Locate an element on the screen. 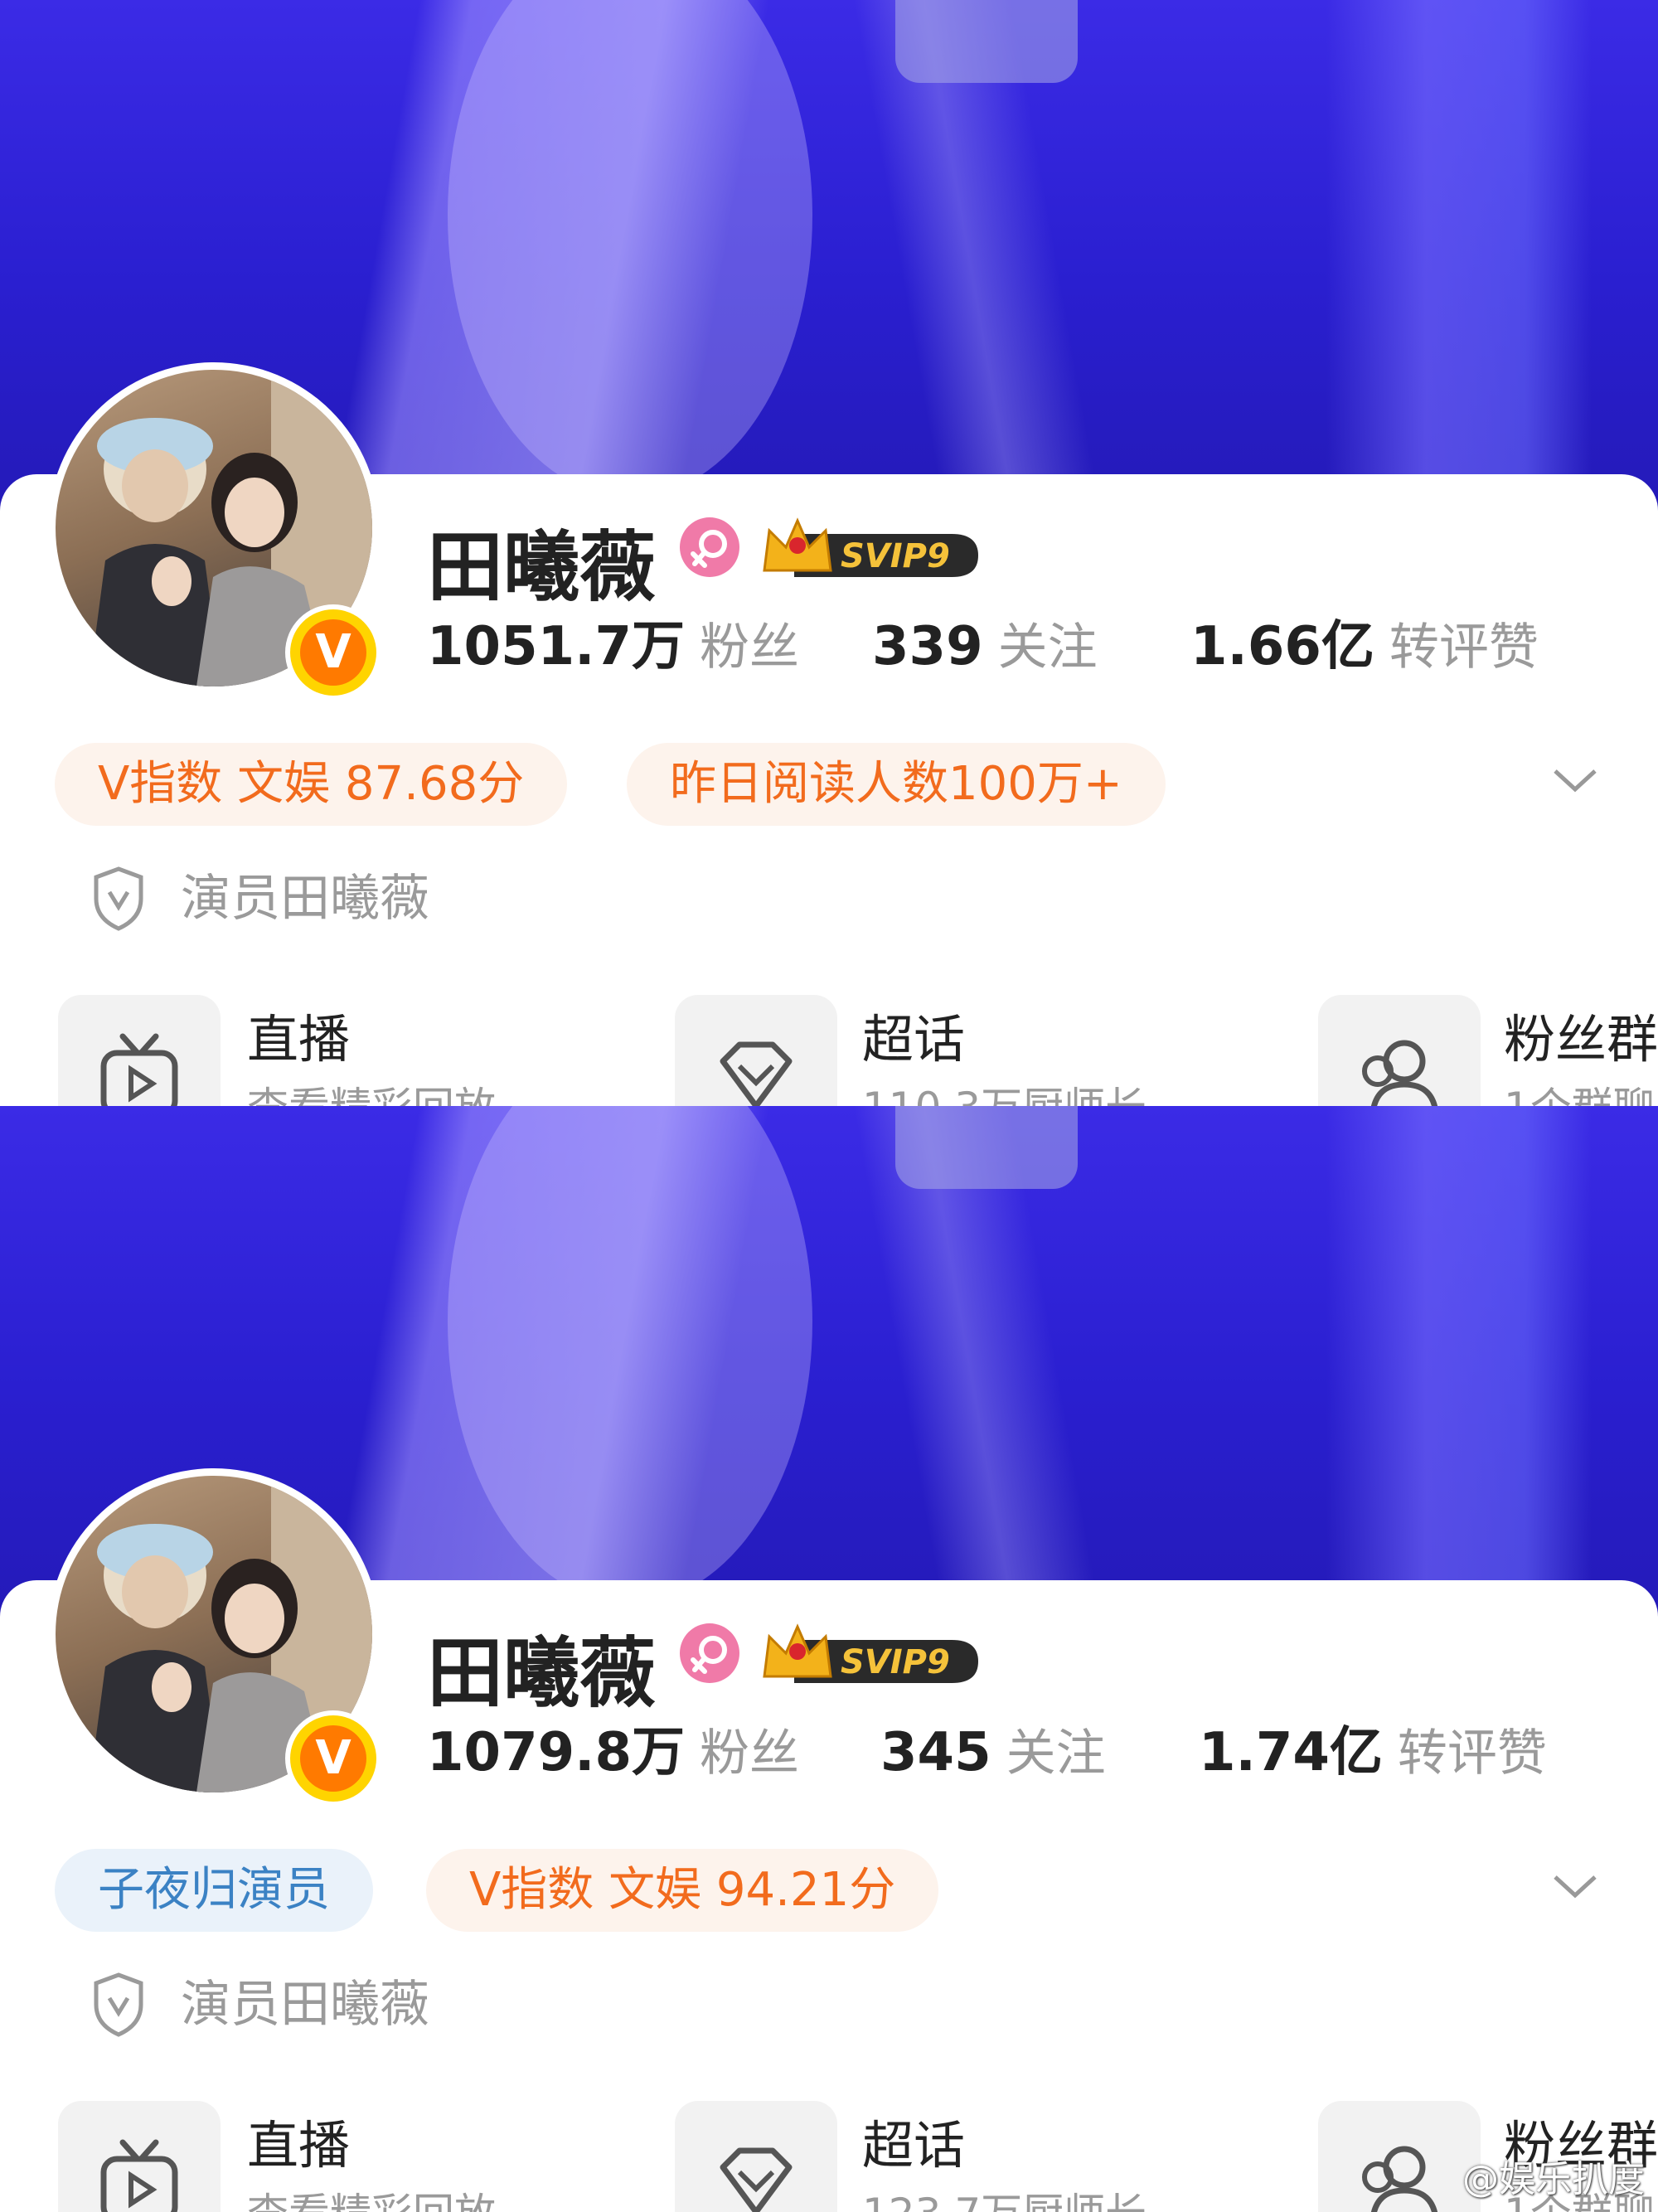 Image resolution: width=1658 pixels, height=2212 pixels. role-chip: 子夜归演员 is located at coordinates (214, 1890).